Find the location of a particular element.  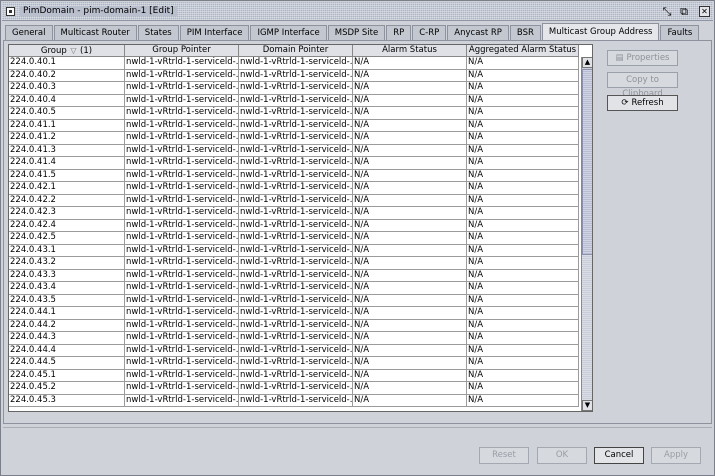

tab-anycast-rp: Anycast RP is located at coordinates (478, 32).